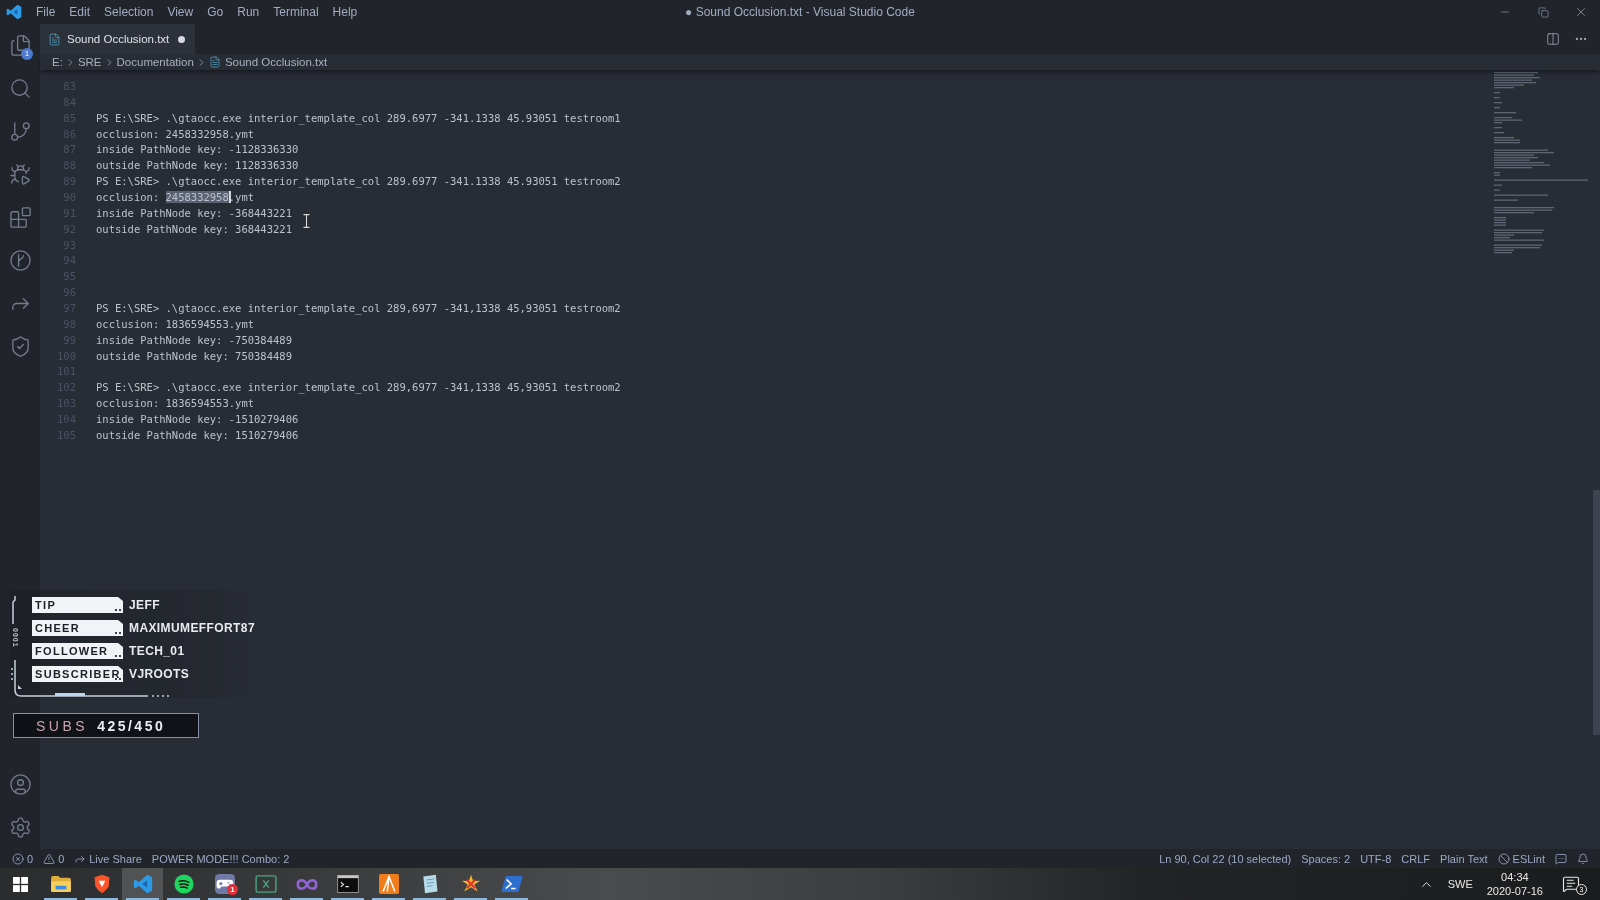  What do you see at coordinates (194, 339) in the screenshot?
I see `code-line: inside PathNode key: -750384489` at bounding box center [194, 339].